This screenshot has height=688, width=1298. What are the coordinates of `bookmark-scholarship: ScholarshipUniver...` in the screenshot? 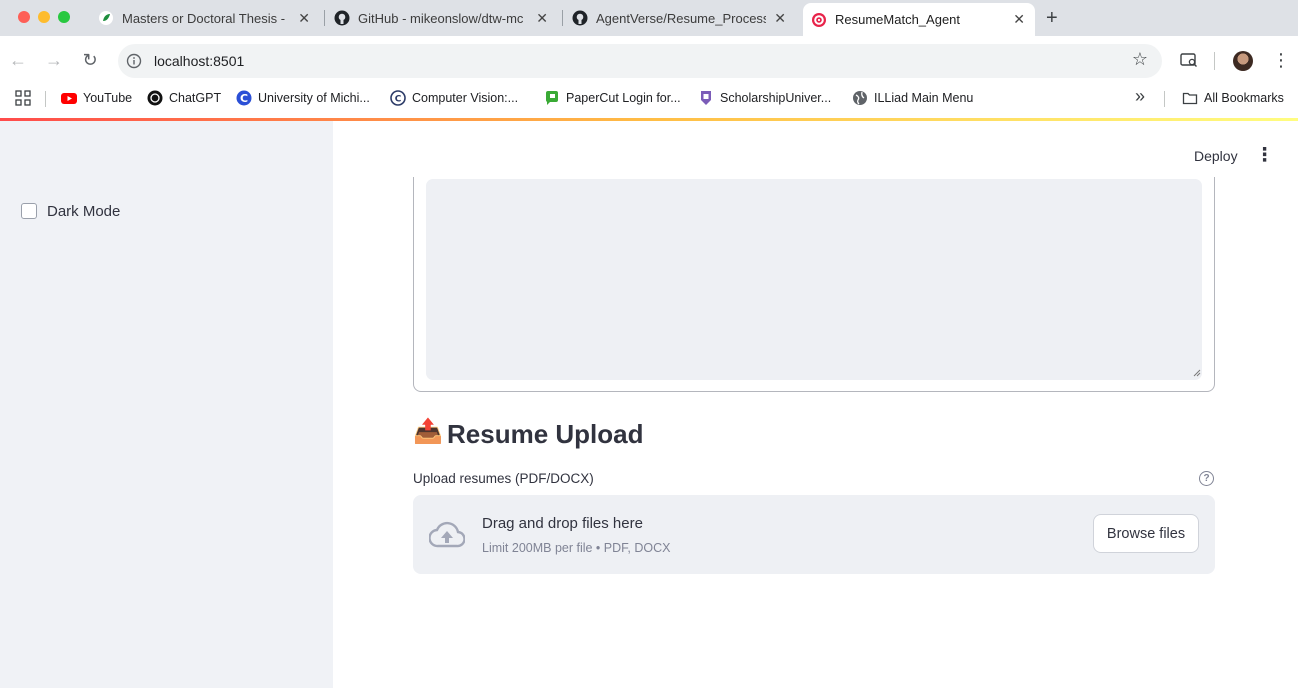 It's located at (764, 98).